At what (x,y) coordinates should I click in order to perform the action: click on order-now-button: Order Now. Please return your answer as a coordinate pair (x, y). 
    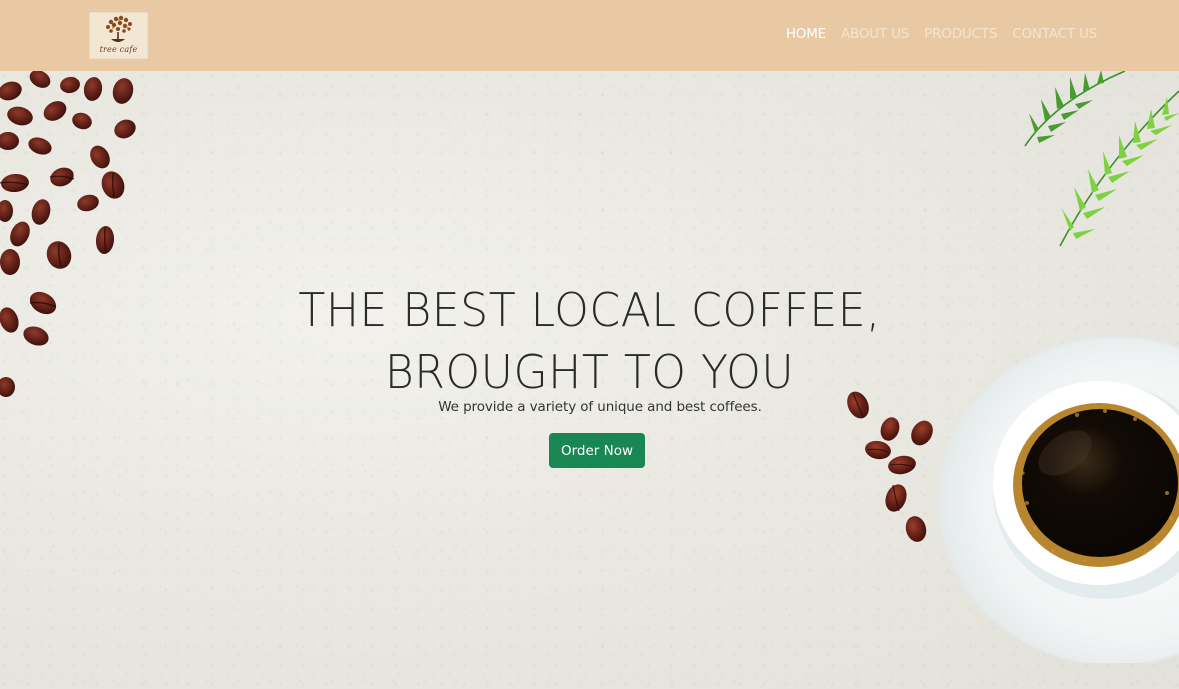
    Looking at the image, I should click on (597, 450).